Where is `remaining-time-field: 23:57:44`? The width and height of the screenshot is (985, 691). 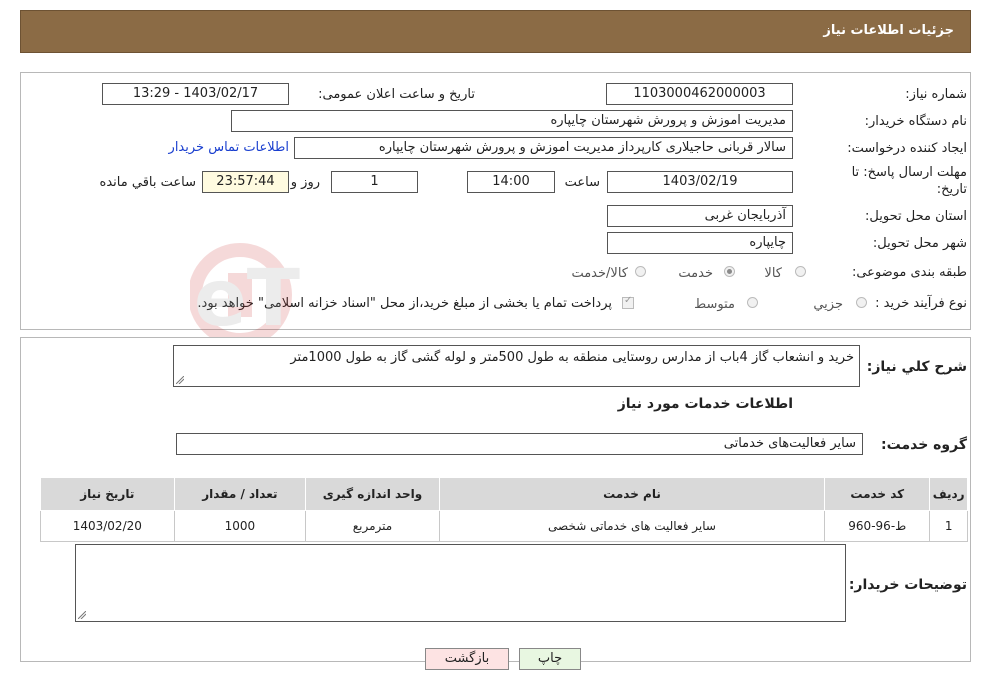
remaining-time-field: 23:57:44 is located at coordinates (245, 182).